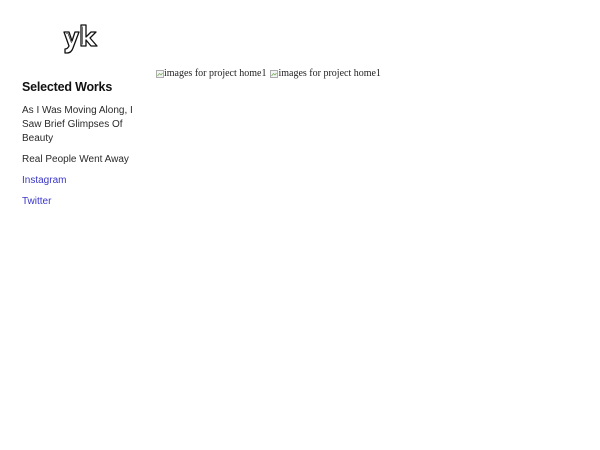 The height and width of the screenshot is (450, 600). I want to click on section-title: Selected Works, so click(67, 87).